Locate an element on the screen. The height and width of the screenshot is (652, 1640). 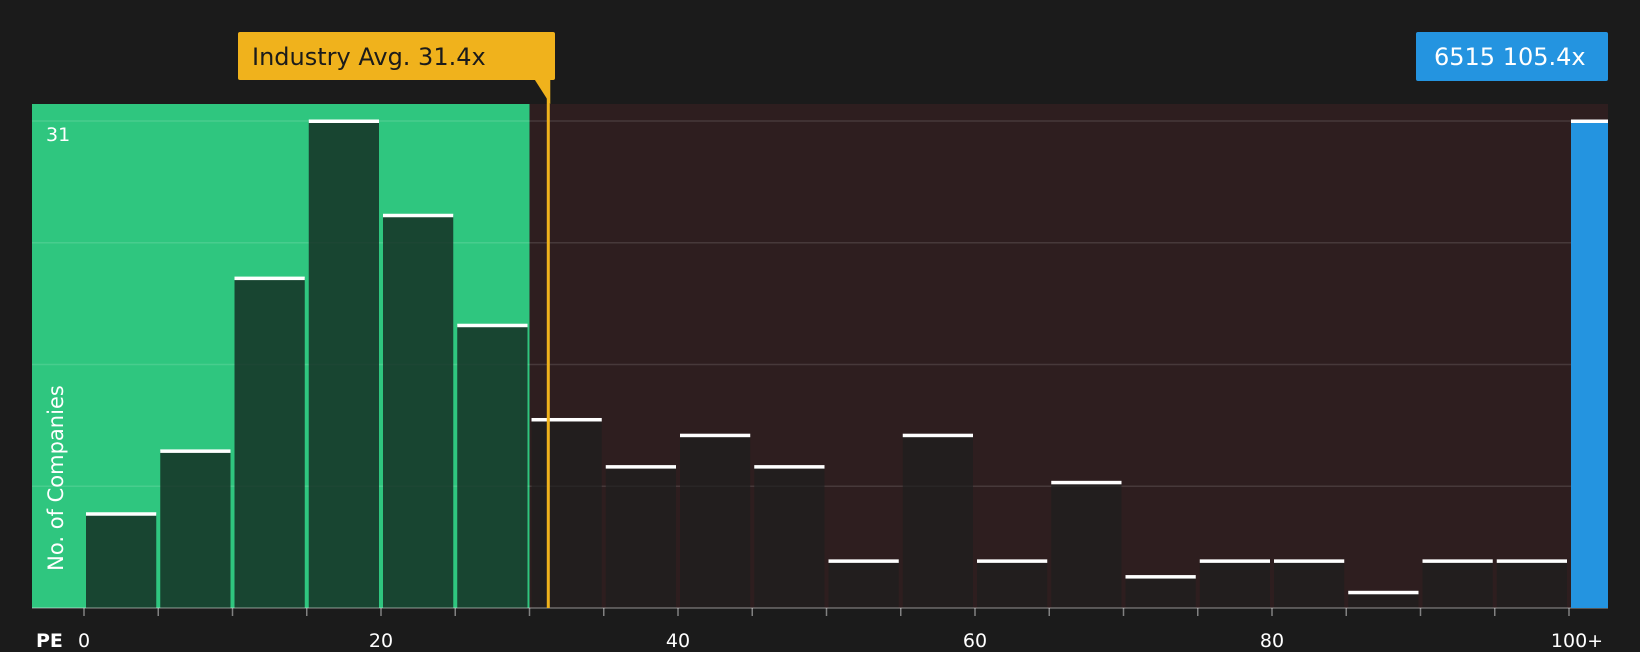
company-pe-badge: 6515 105.4x is located at coordinates (1512, 56).